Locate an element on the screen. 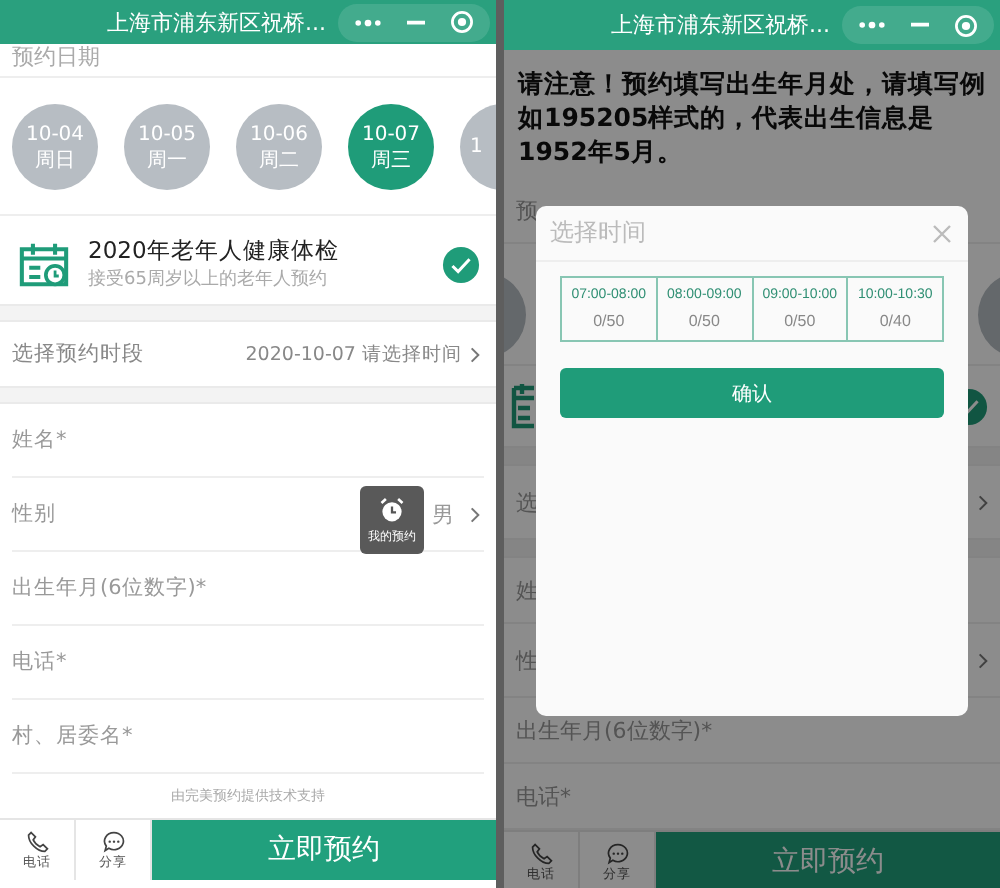 The width and height of the screenshot is (1000, 888). field-label: 村、居委名* is located at coordinates (72, 736).